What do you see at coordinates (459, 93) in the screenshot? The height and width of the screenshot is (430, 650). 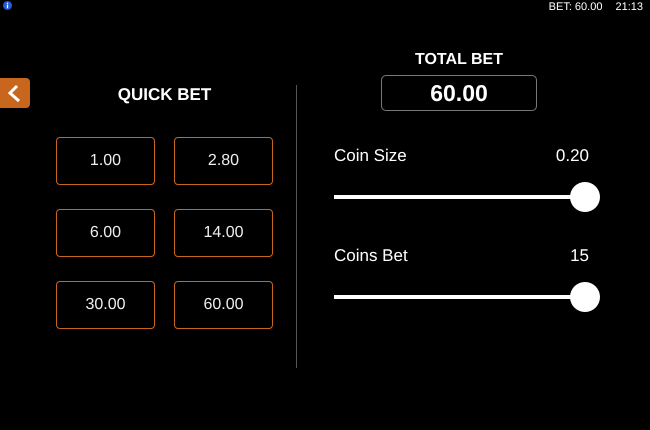 I see `total-bet-display: 60.00` at bounding box center [459, 93].